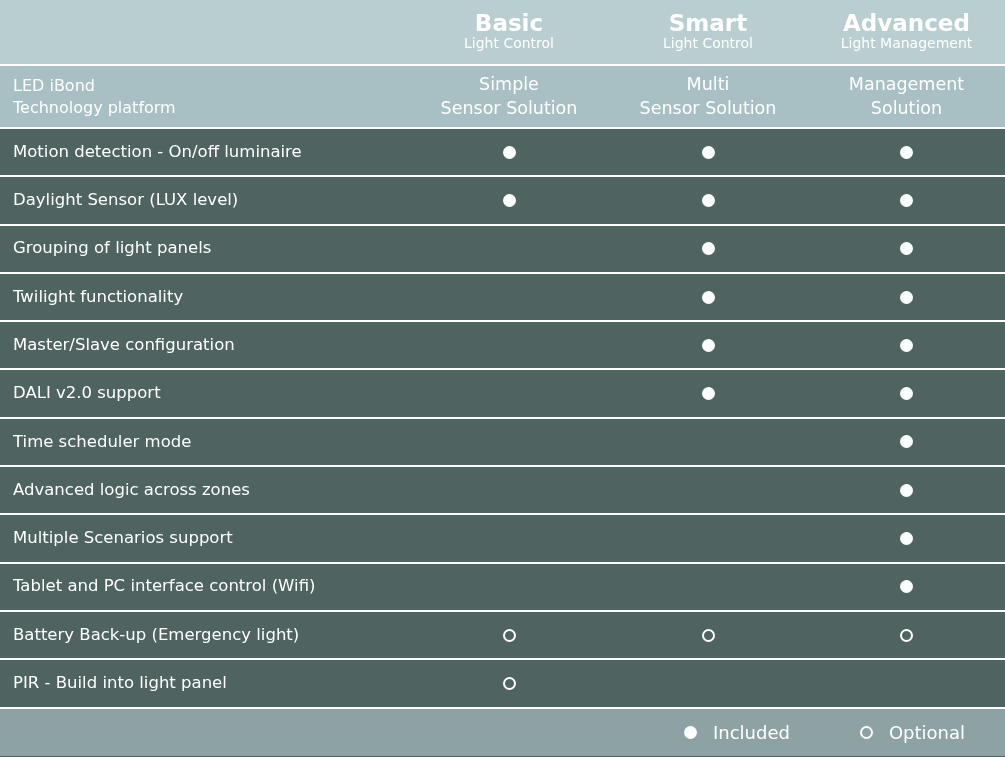  I want to click on plan-name: Advanced, so click(906, 24).